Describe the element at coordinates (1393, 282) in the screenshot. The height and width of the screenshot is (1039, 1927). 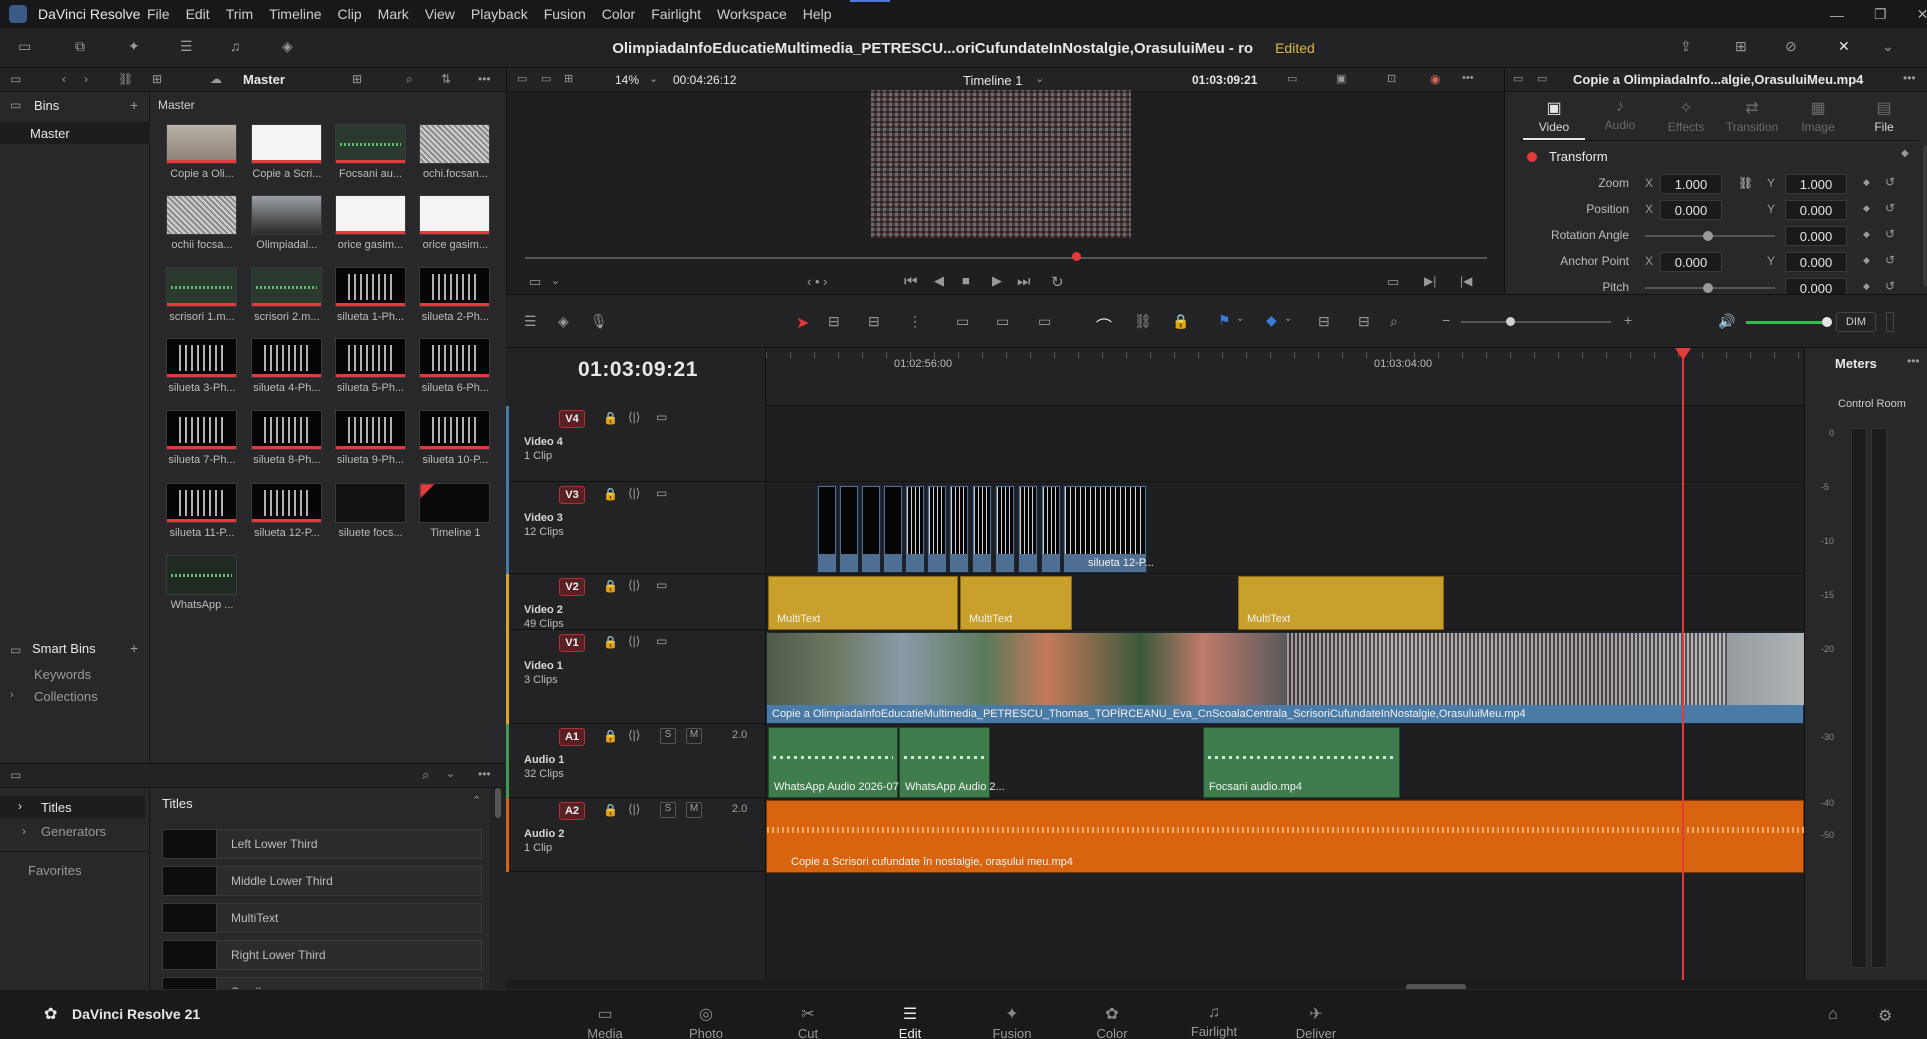
I see `match-frame-icon: ▭` at that location.